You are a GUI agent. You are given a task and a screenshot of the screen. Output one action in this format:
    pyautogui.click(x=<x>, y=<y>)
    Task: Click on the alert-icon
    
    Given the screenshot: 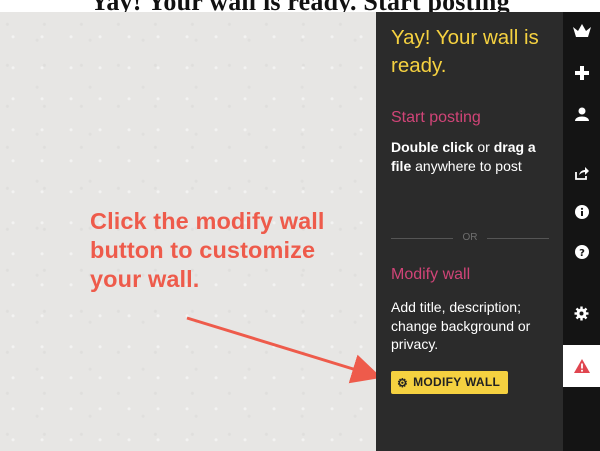 What is the action you would take?
    pyautogui.click(x=581, y=366)
    